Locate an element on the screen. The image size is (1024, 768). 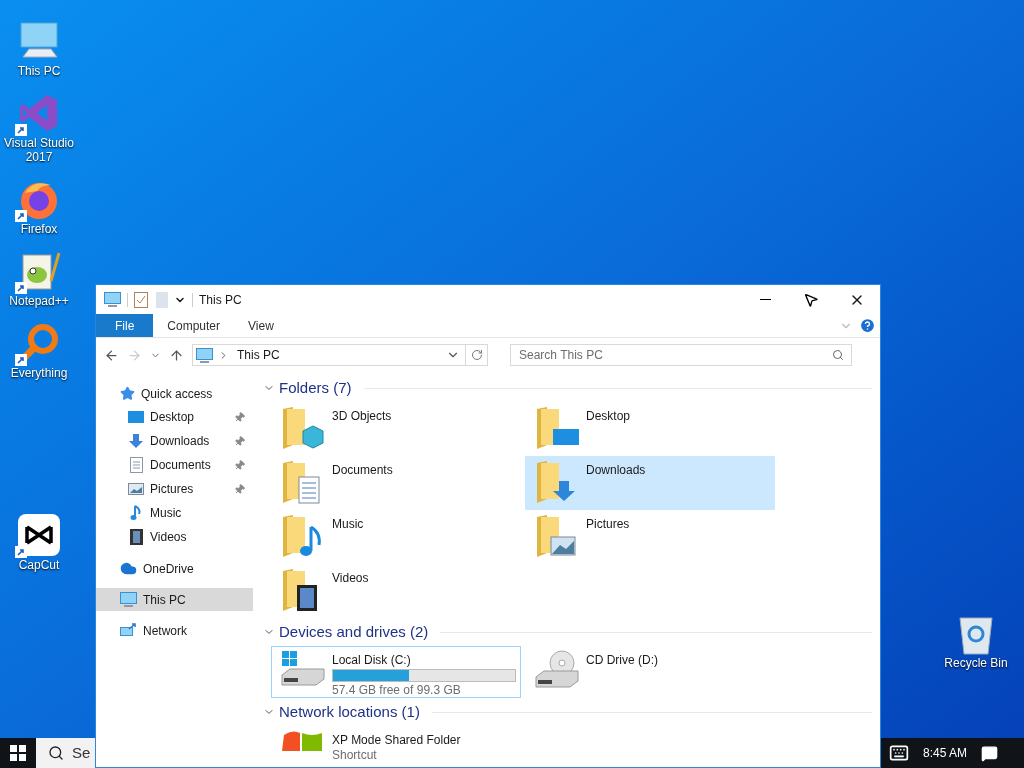
recycle-bin-shortcut: Recycle Bin is located at coordinates (976, 641).